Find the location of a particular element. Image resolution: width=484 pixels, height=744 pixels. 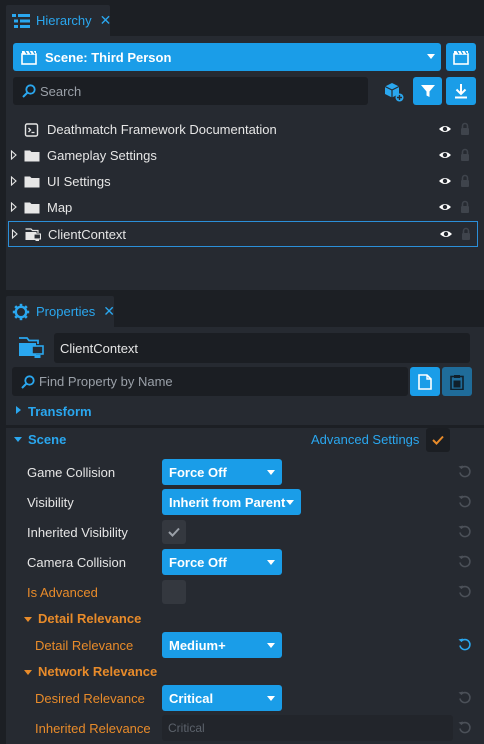

search-icon is located at coordinates (28, 381).